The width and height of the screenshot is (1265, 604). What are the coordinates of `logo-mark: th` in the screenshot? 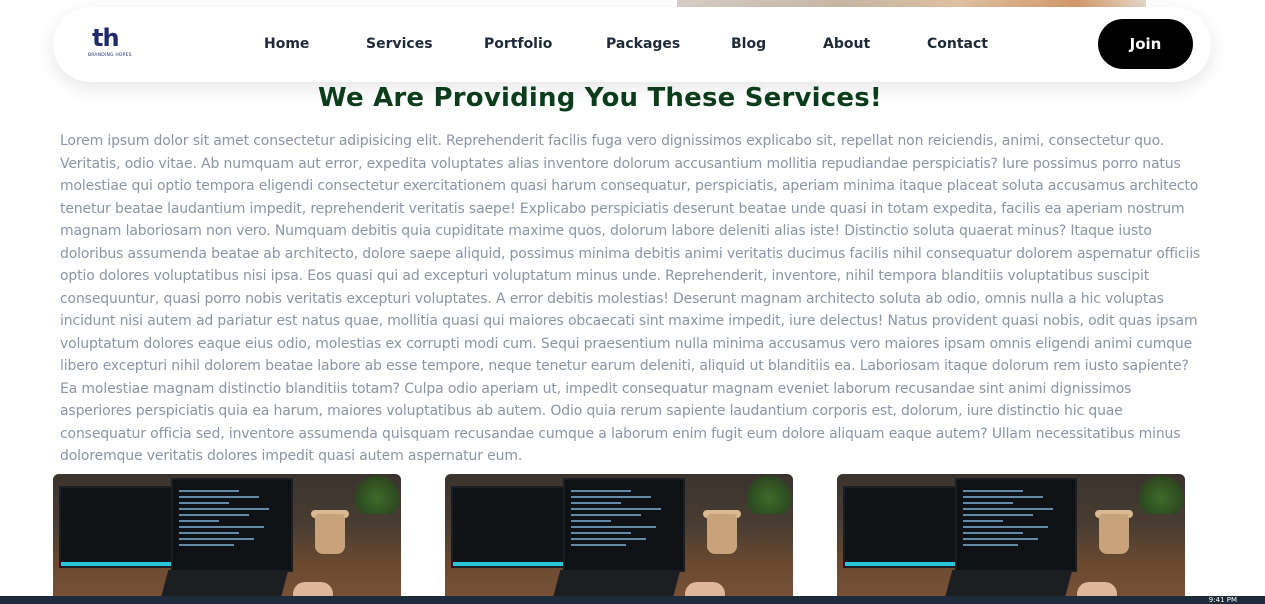 It's located at (106, 38).